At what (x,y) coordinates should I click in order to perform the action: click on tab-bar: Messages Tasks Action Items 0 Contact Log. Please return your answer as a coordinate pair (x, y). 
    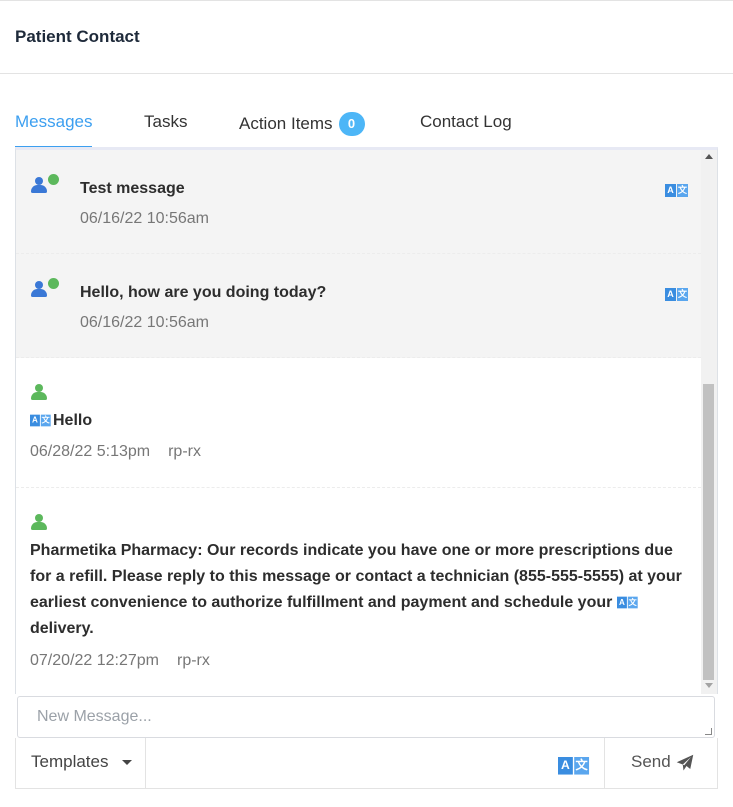
    Looking at the image, I should click on (366, 126).